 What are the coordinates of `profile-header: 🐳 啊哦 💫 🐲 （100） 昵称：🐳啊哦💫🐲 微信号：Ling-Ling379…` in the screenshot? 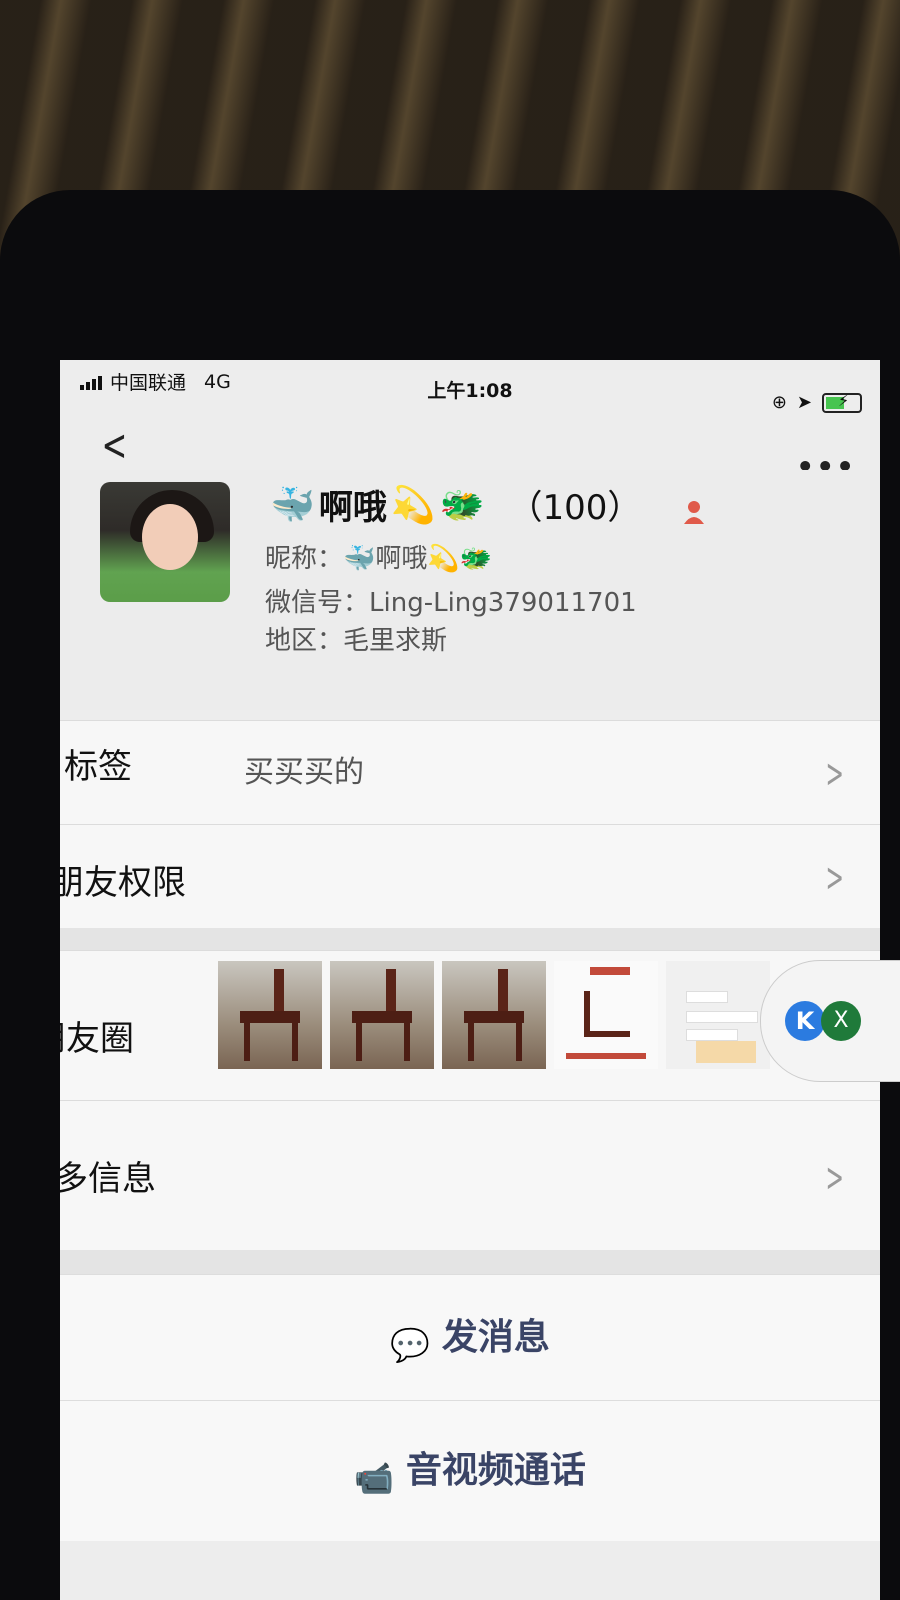 It's located at (470, 590).